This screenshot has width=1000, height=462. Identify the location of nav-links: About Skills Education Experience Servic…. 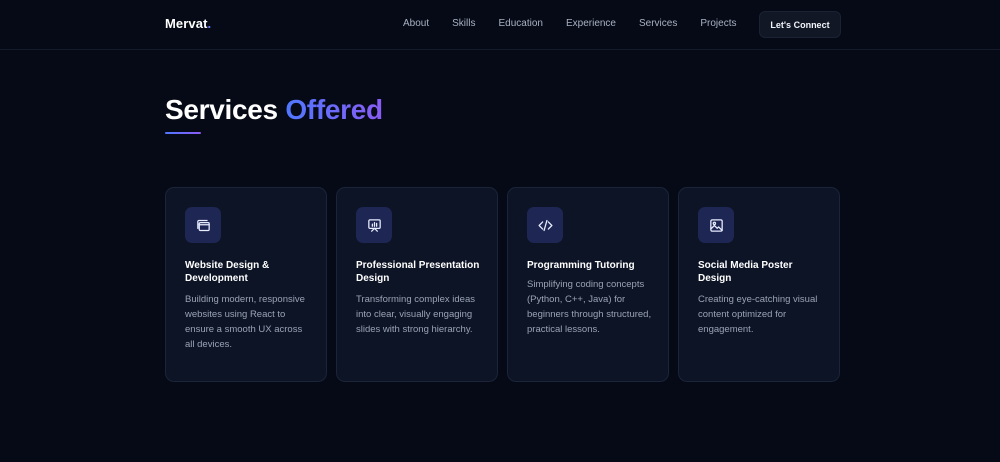
(581, 23).